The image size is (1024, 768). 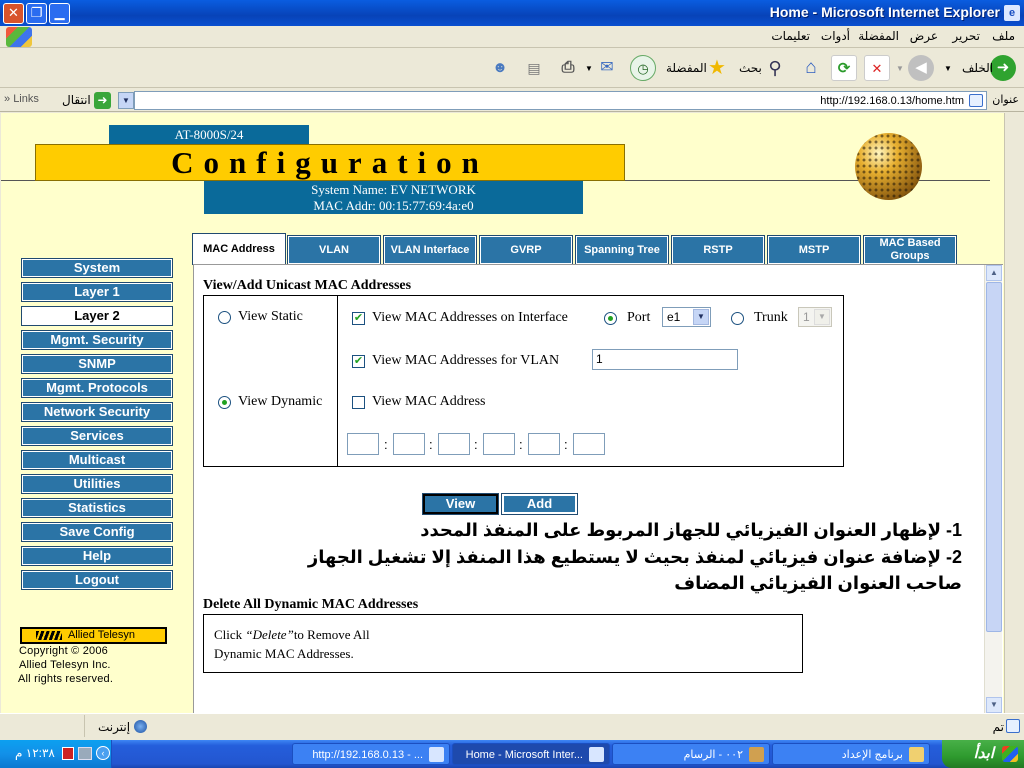 I want to click on view-dynamic-label: View Dynamic, so click(x=280, y=401).